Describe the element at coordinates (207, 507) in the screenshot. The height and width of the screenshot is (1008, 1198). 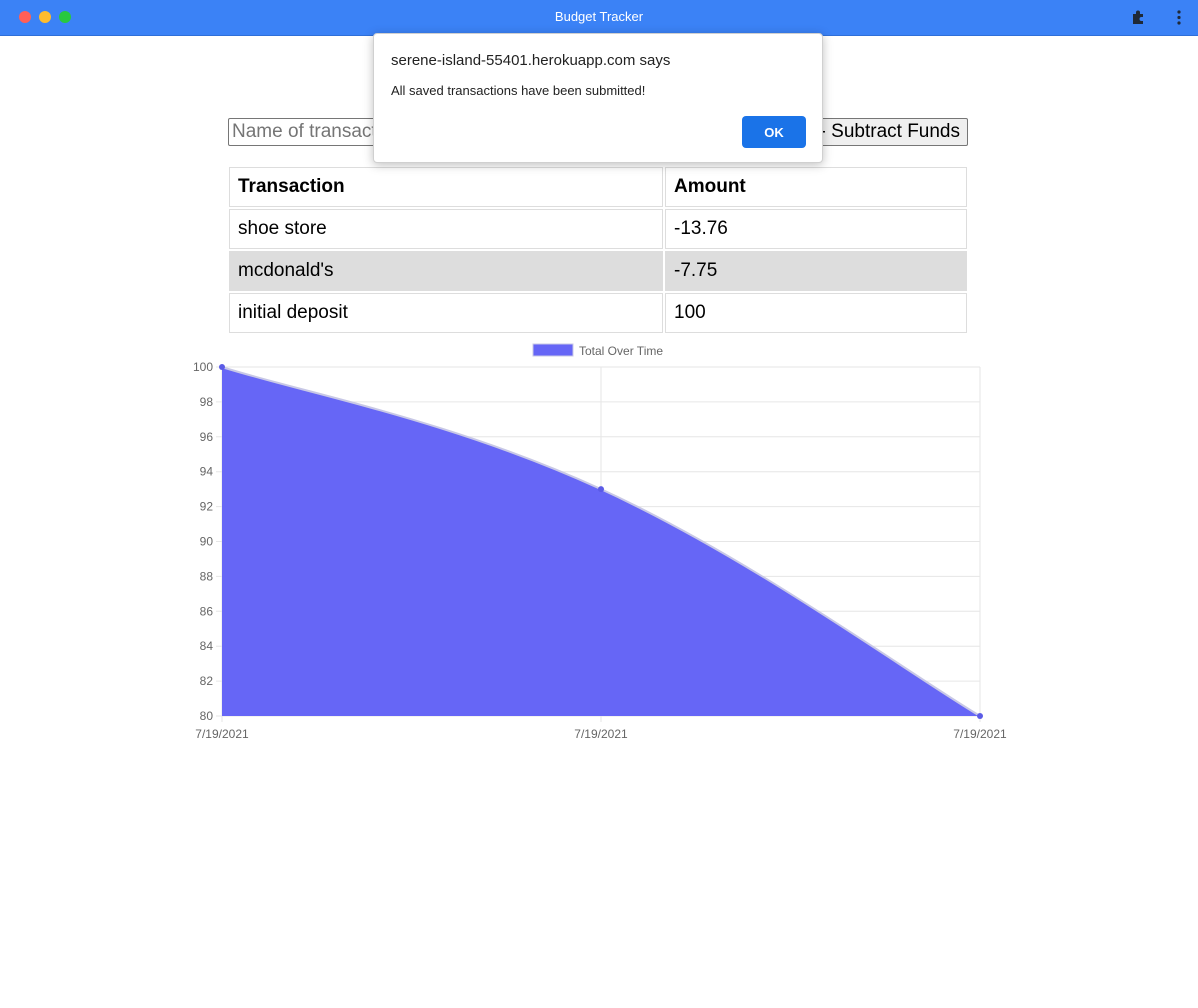
I see `y-tick-label: 92` at that location.